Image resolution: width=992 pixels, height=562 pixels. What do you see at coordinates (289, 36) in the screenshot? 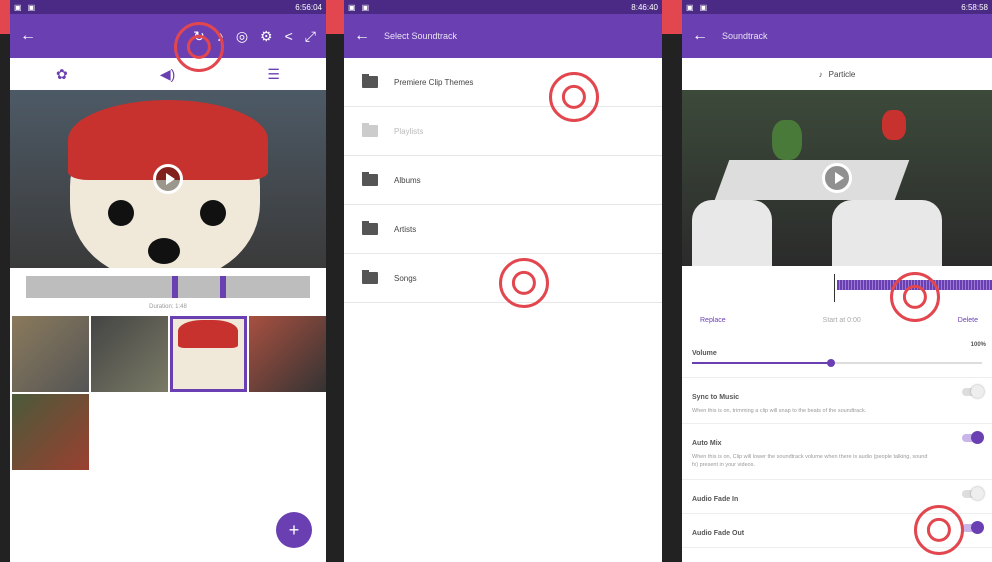
I see `share-icon: <` at bounding box center [289, 36].